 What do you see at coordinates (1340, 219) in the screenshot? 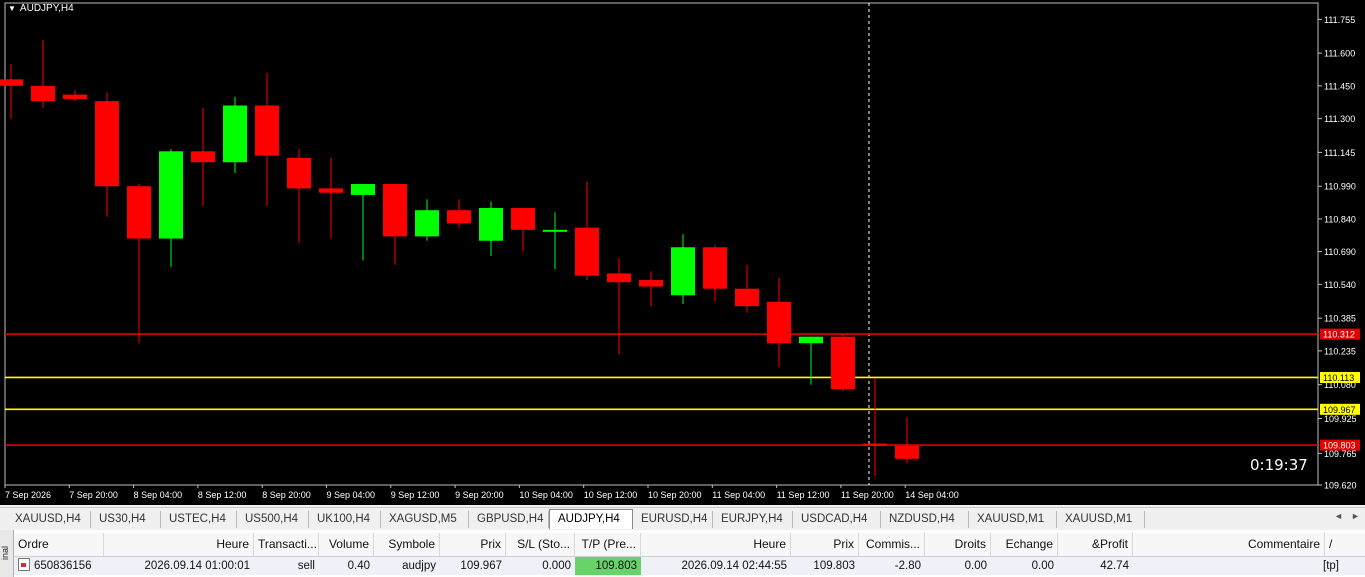
I see `price-tick-label: 110.840` at bounding box center [1340, 219].